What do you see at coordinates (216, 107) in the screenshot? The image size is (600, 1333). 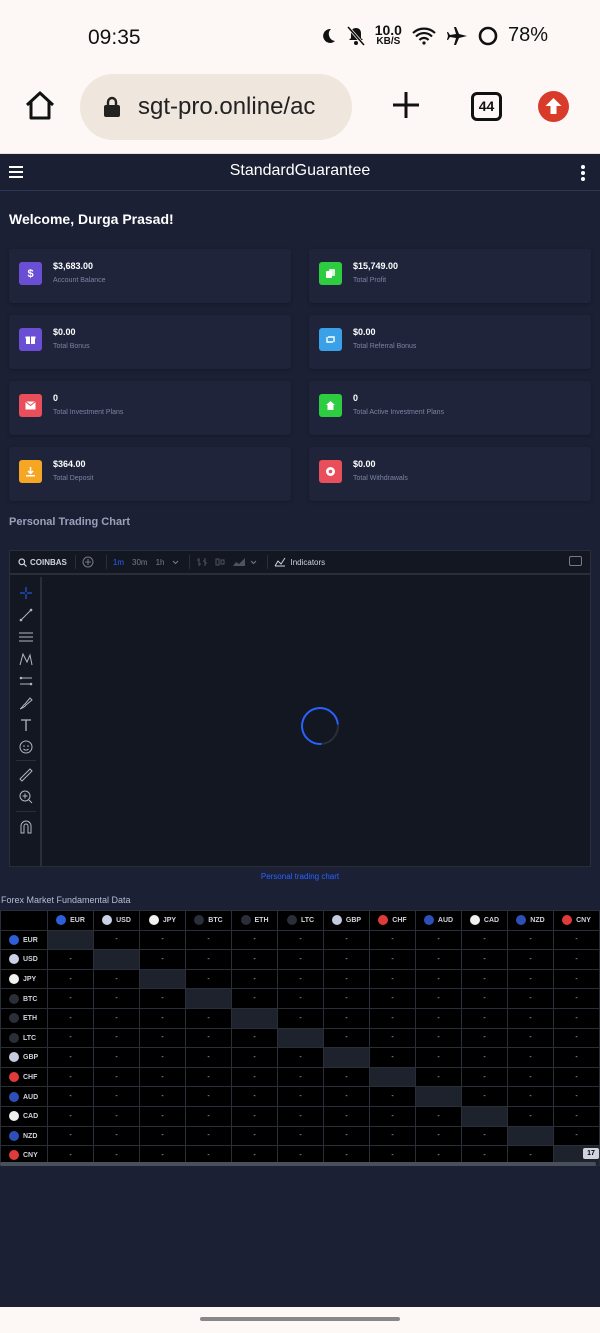 I see `address-bar: sgt-pro.online/ac` at bounding box center [216, 107].